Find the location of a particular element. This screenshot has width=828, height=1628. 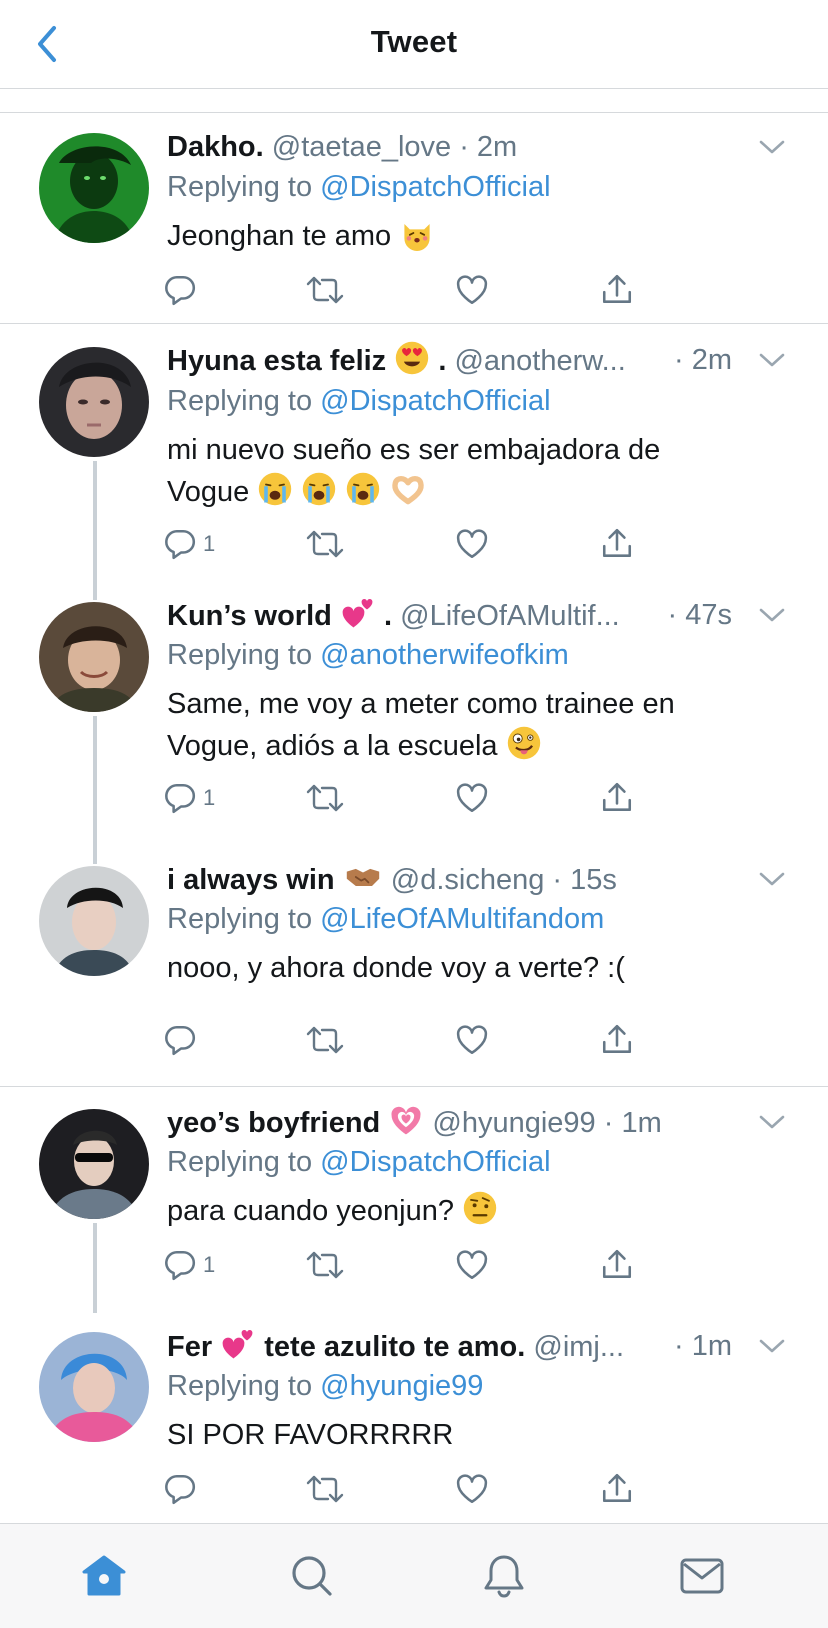

tweet-text-content: SI POR FAVORRRRR is located at coordinates (310, 1435).